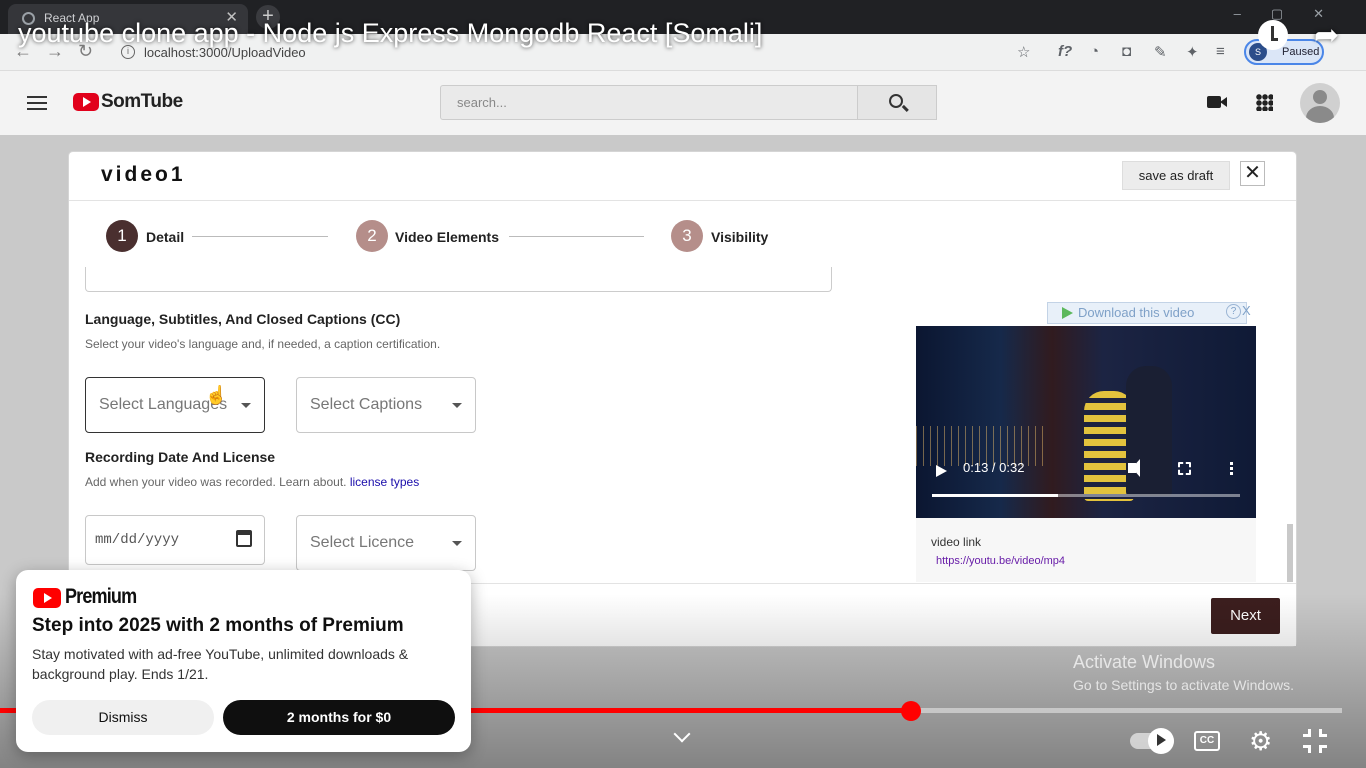  Describe the element at coordinates (86, 102) in the screenshot. I see `play-logo-icon` at that location.